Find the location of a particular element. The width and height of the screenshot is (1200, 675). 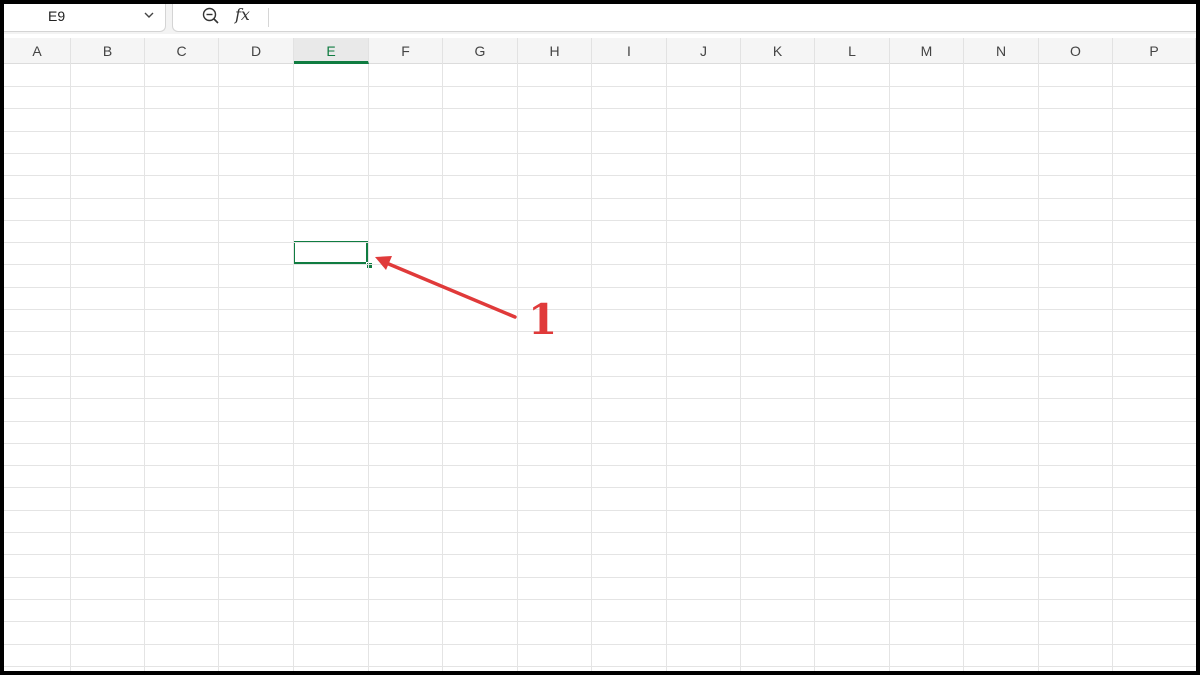

name-box-value: E9 is located at coordinates (56, 16).